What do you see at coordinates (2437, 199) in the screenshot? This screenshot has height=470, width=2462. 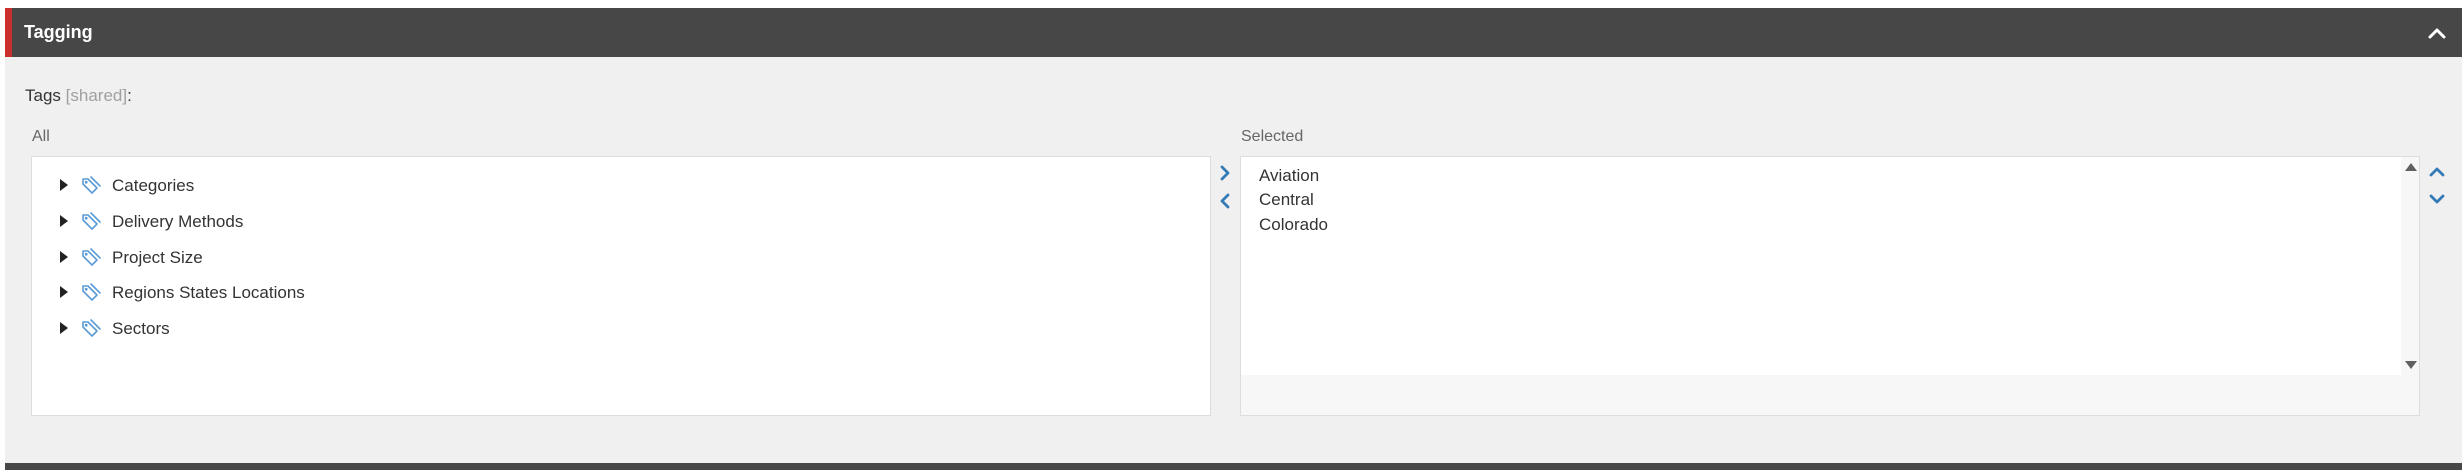 I see `chevron-down-icon` at bounding box center [2437, 199].